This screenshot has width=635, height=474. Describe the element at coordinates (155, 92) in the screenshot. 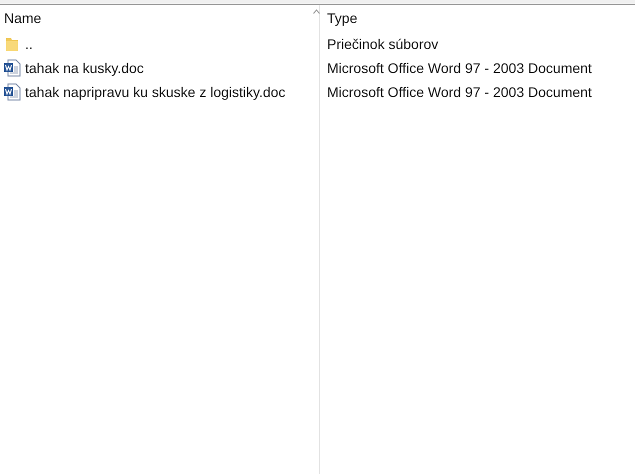

I see `file-name: tahak napripravu ku skuske z logistiky.doc` at that location.